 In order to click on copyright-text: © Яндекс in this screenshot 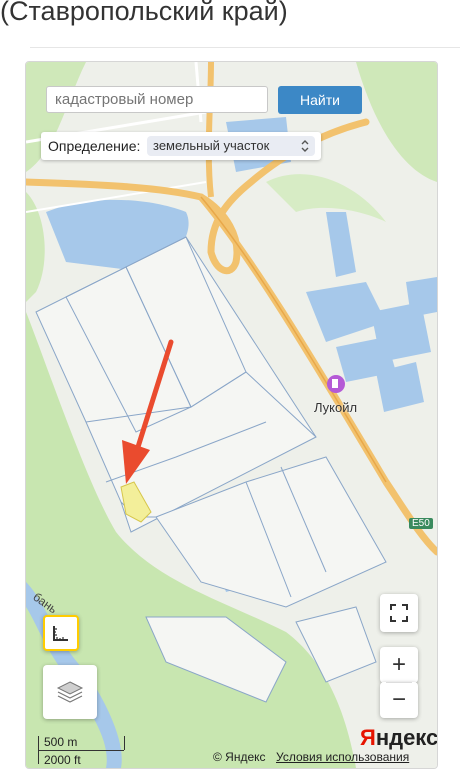, I will do `click(239, 757)`.